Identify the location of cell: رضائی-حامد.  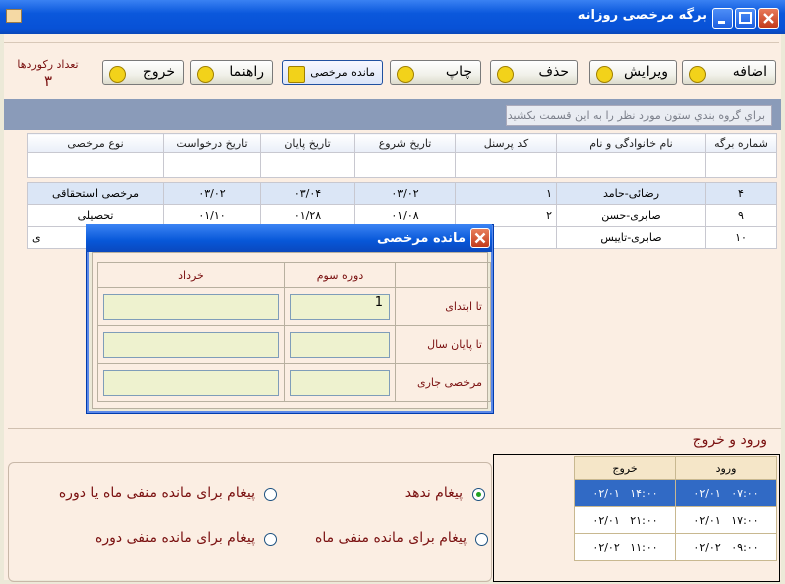
(631, 193).